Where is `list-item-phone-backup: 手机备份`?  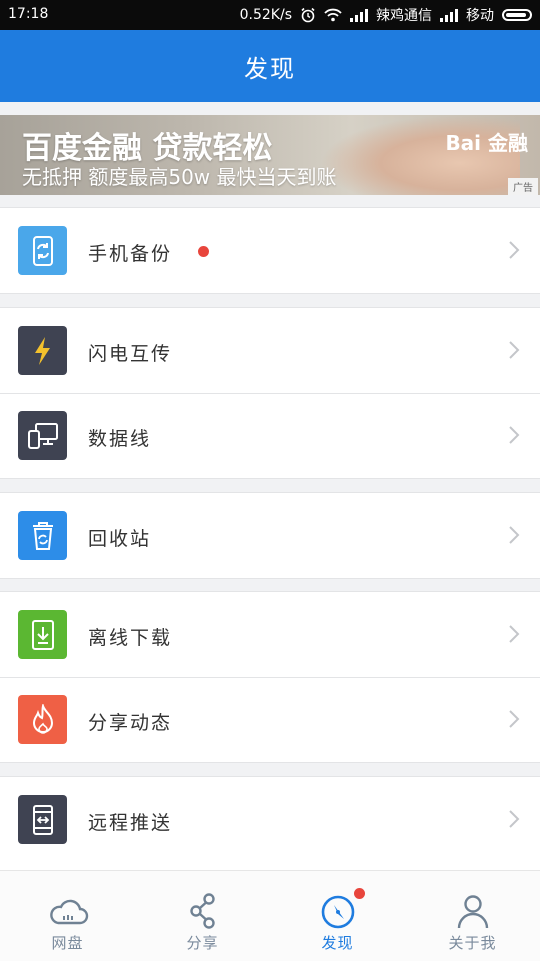 list-item-phone-backup: 手机备份 is located at coordinates (270, 250).